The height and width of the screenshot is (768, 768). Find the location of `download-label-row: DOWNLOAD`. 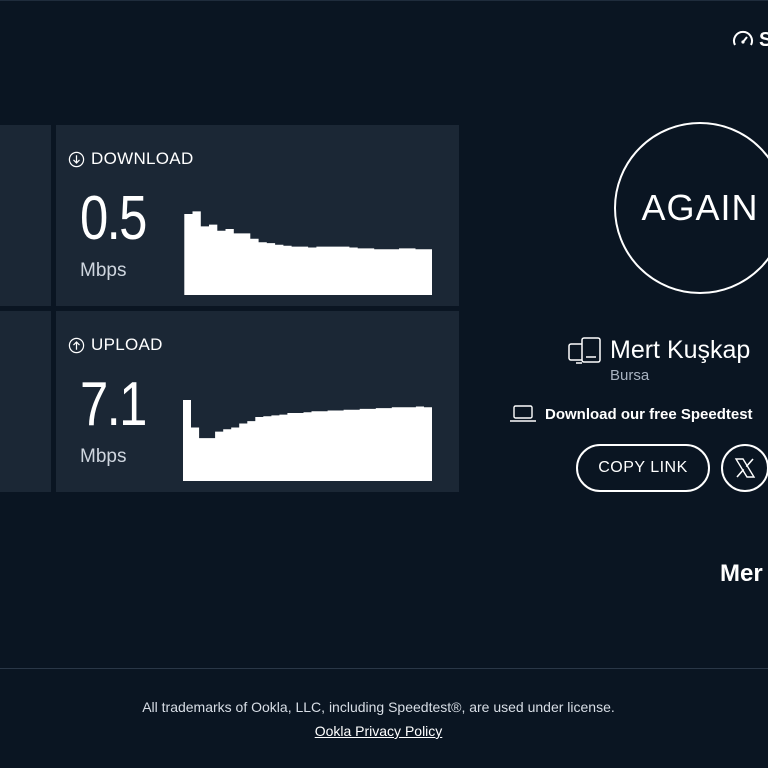

download-label-row: DOWNLOAD is located at coordinates (131, 159).